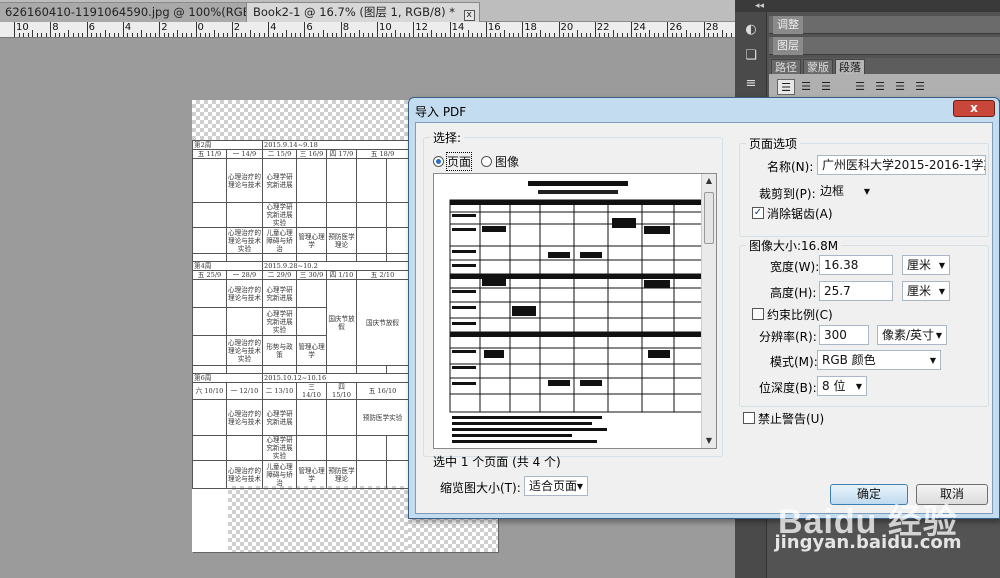  Describe the element at coordinates (758, 213) in the screenshot. I see `antialias-checkbox: ✓` at that location.